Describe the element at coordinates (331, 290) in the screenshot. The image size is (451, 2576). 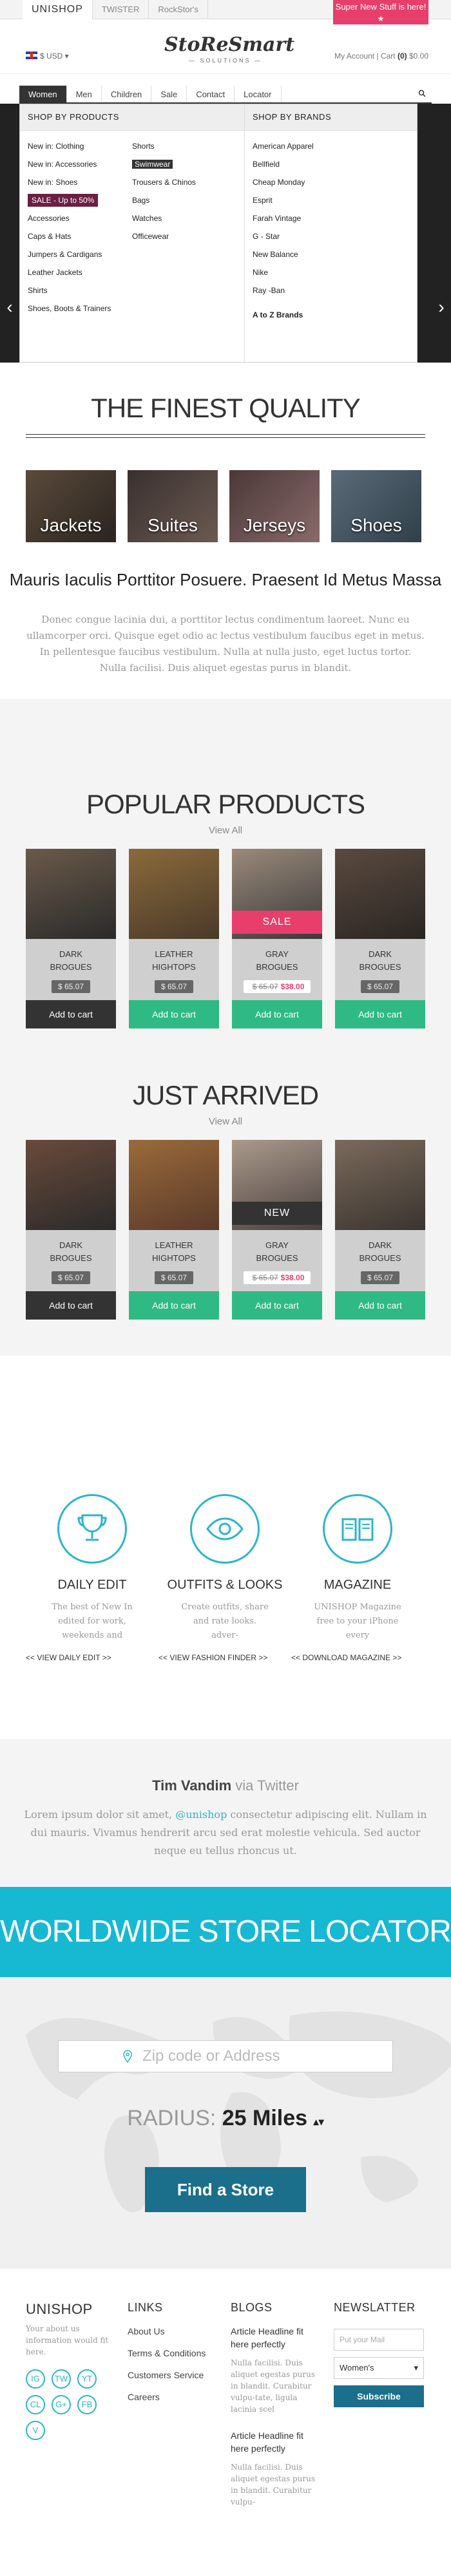
I see `brand-item: Ray -Ban` at that location.